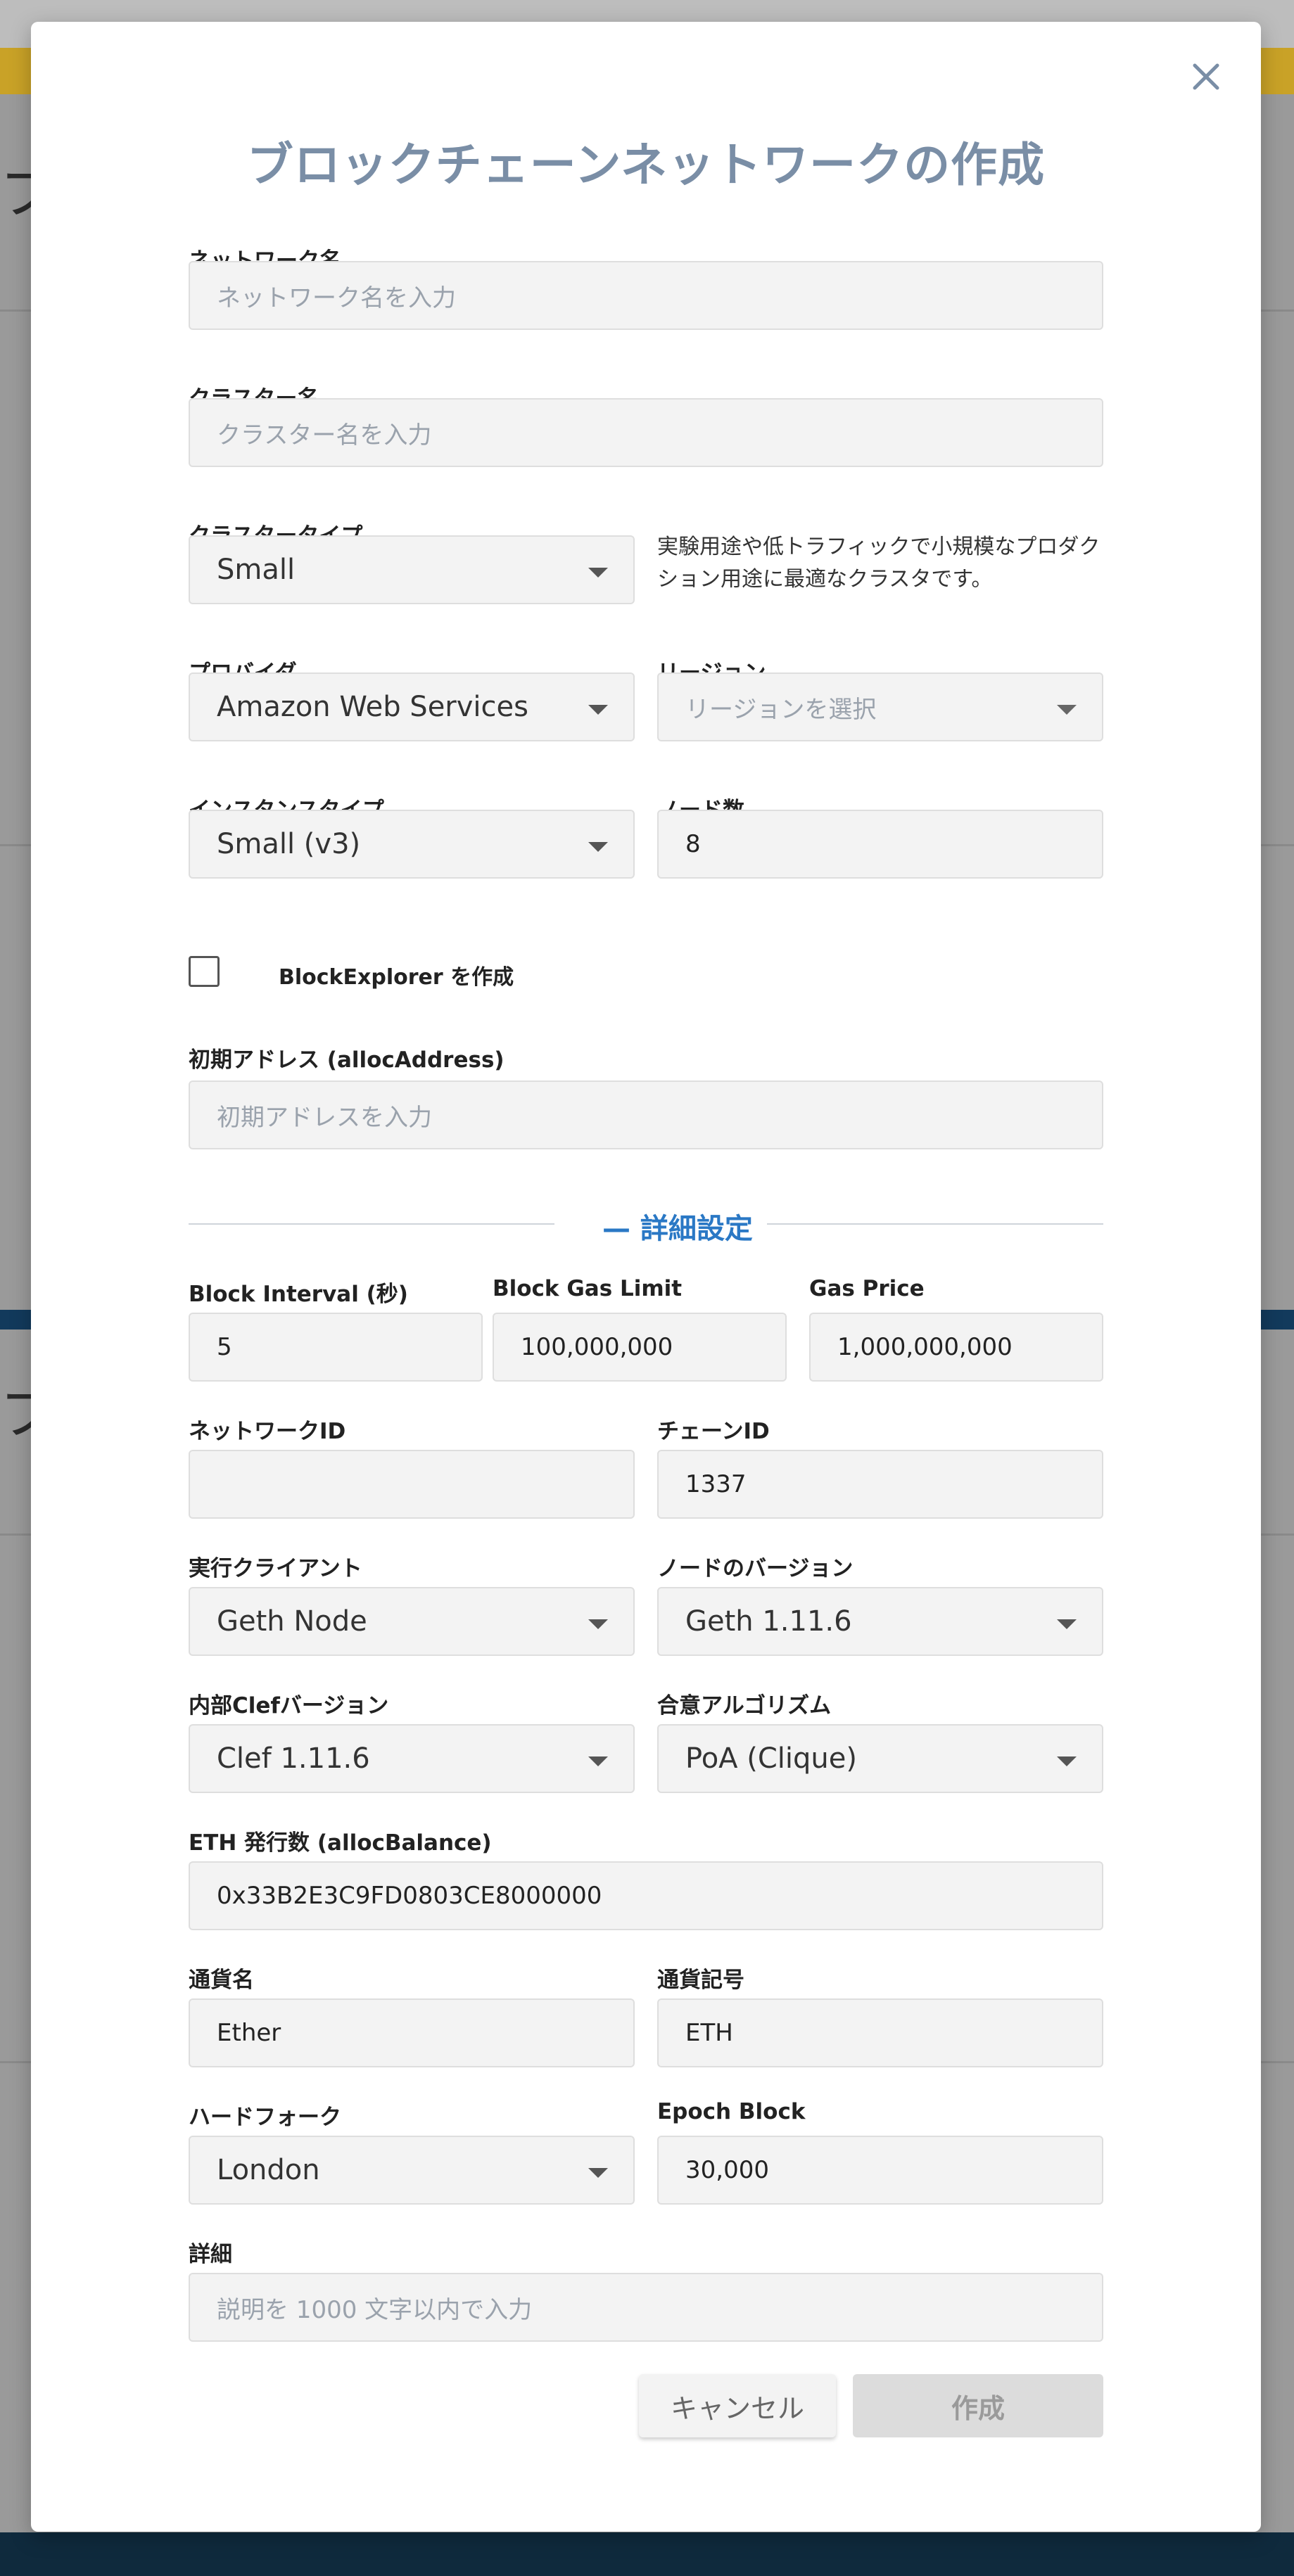 This screenshot has width=1294, height=2576. Describe the element at coordinates (646, 295) in the screenshot. I see `network-name-input: ネットワーク名を入力` at that location.